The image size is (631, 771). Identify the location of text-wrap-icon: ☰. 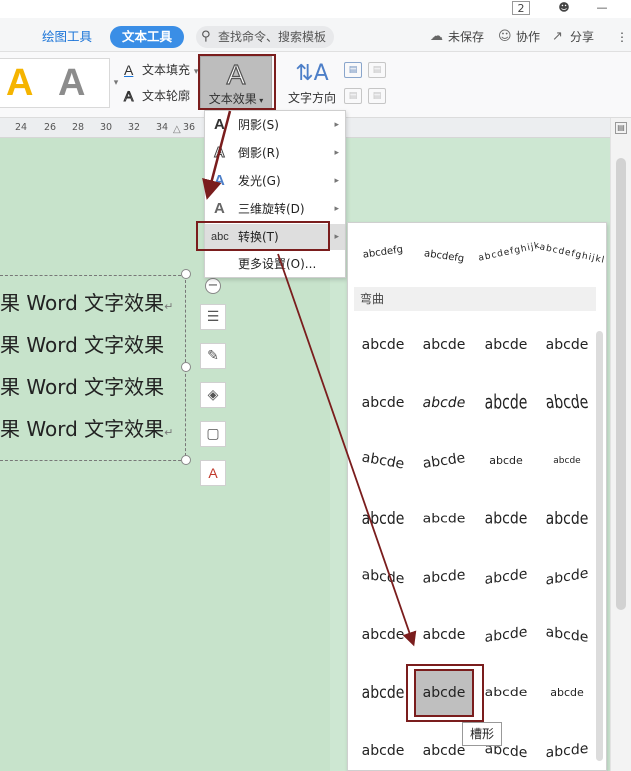
(213, 317).